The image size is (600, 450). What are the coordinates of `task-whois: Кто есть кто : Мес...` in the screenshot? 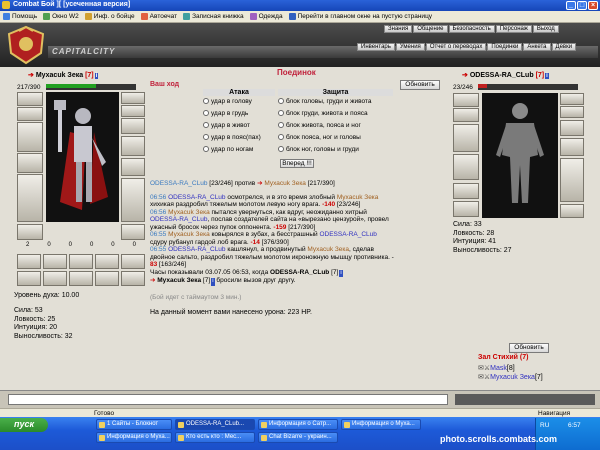 It's located at (215, 437).